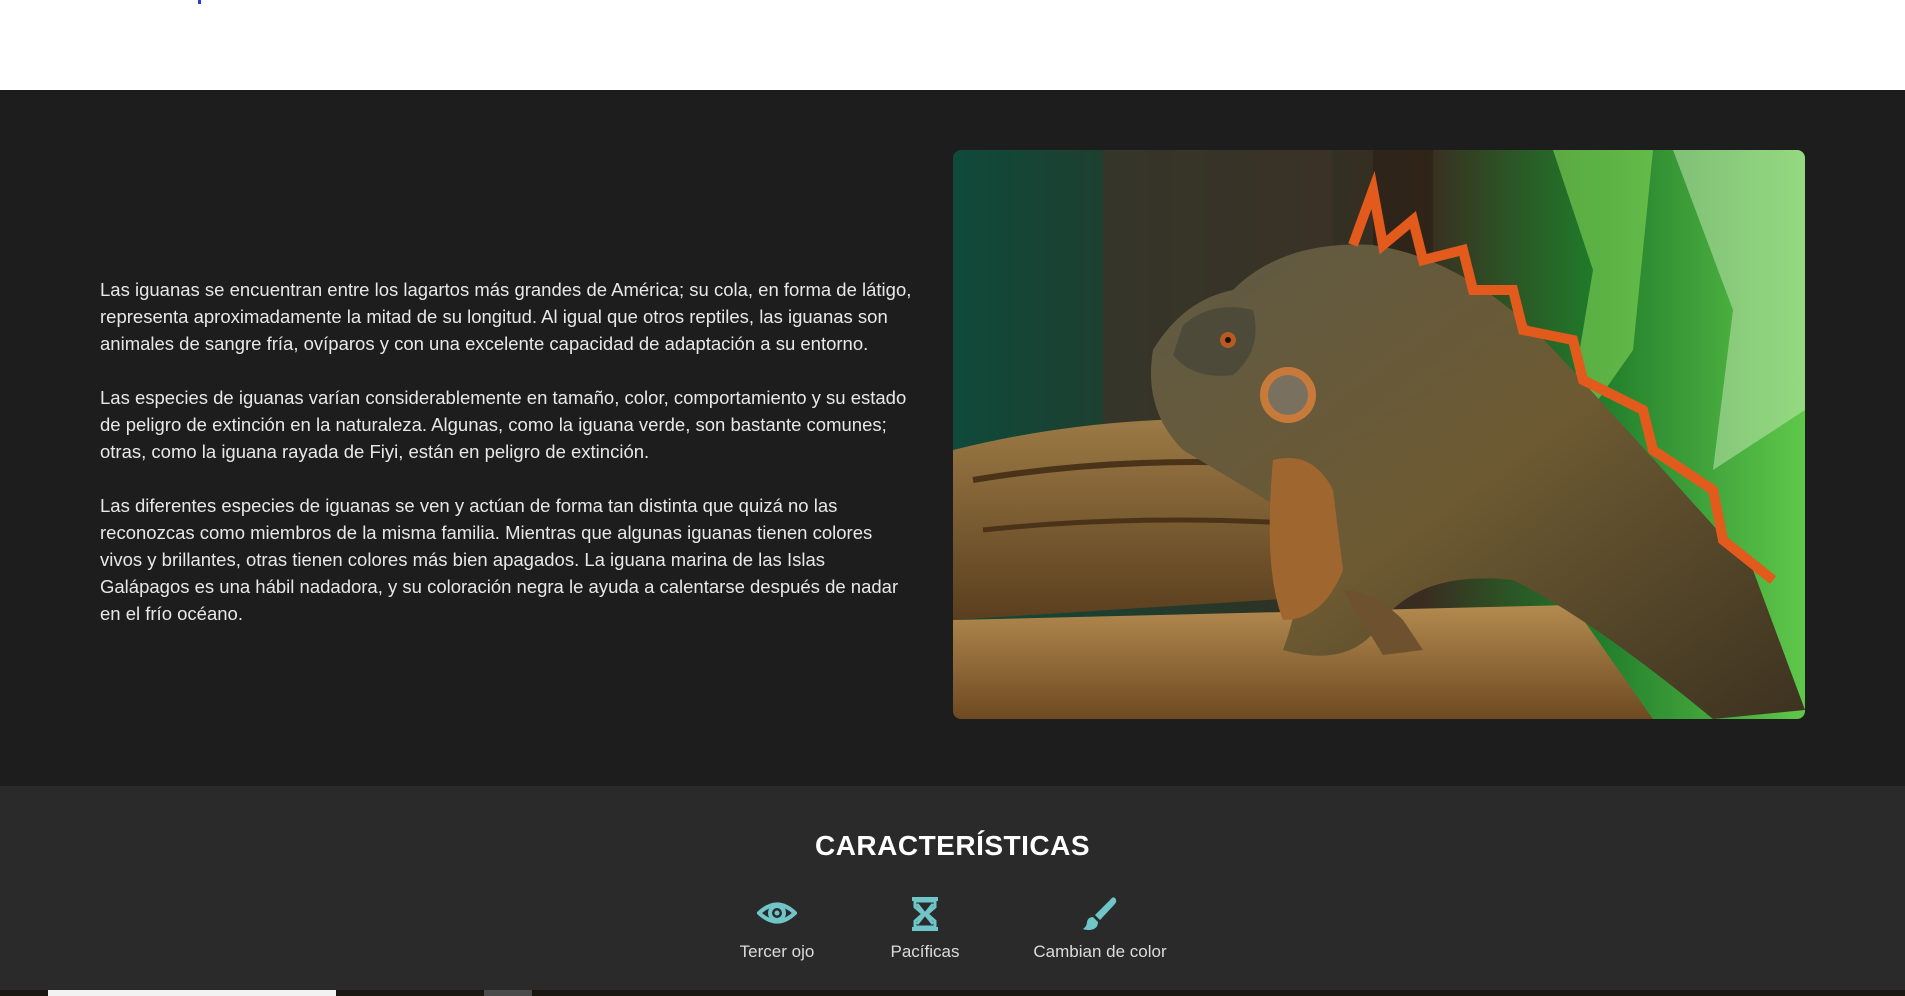  I want to click on bottom-bar-tab, so click(508, 993).